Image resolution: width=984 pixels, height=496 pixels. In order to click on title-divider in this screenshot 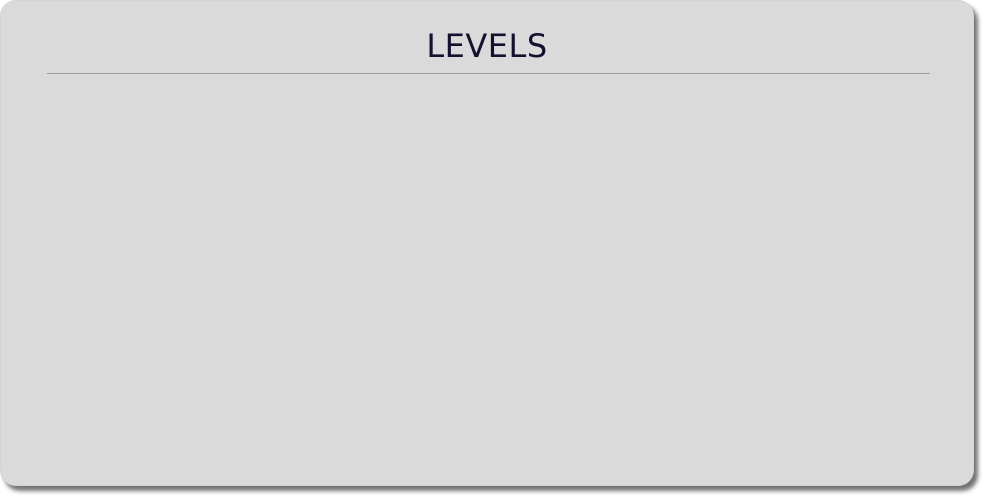, I will do `click(488, 73)`.